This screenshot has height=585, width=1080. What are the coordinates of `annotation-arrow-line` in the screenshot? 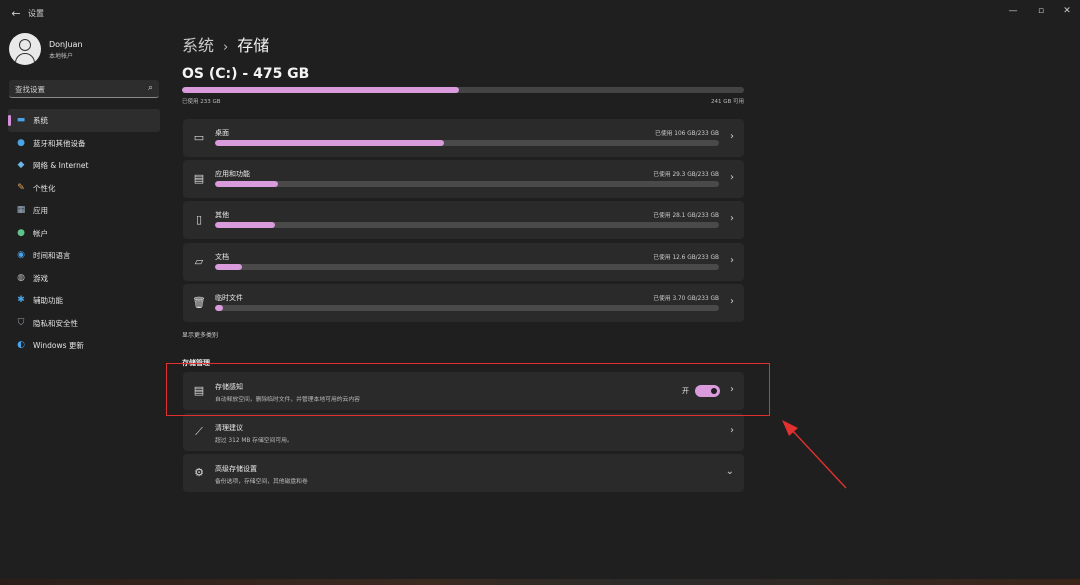 It's located at (818, 458).